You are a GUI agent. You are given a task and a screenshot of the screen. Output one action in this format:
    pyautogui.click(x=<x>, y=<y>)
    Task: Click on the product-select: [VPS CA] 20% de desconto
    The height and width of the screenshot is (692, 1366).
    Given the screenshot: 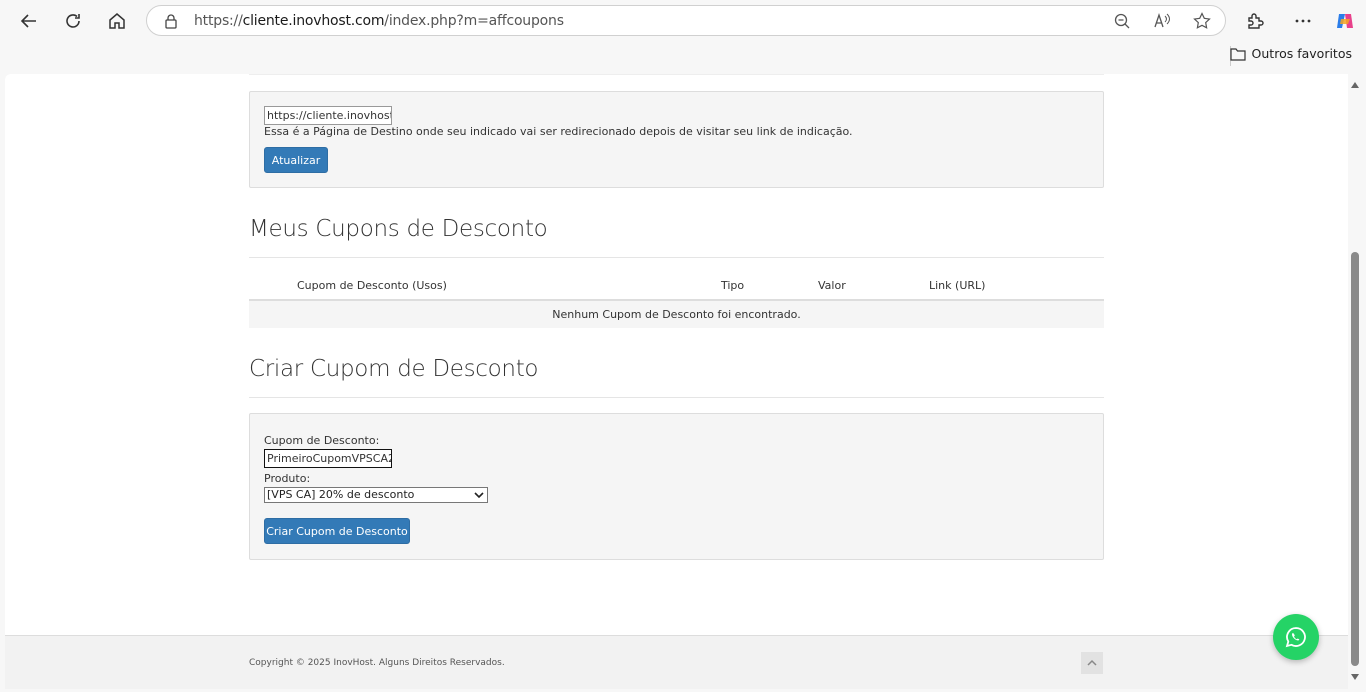 What is the action you would take?
    pyautogui.click(x=376, y=495)
    